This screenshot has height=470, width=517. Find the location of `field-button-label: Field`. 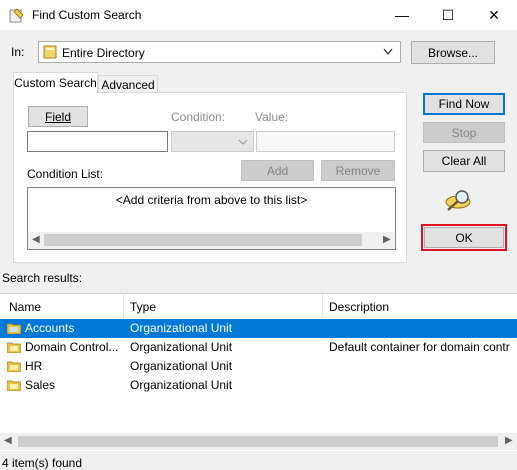

field-button-label: Field is located at coordinates (57, 116).